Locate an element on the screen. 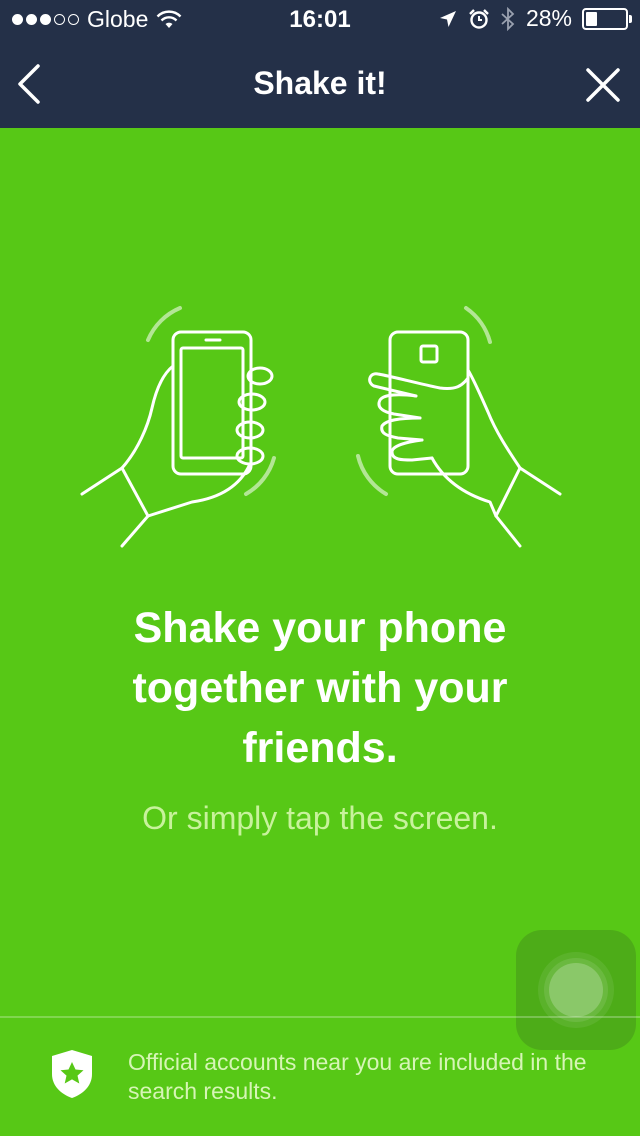 Image resolution: width=640 pixels, height=1136 pixels. location-arrow-icon is located at coordinates (447, 18).